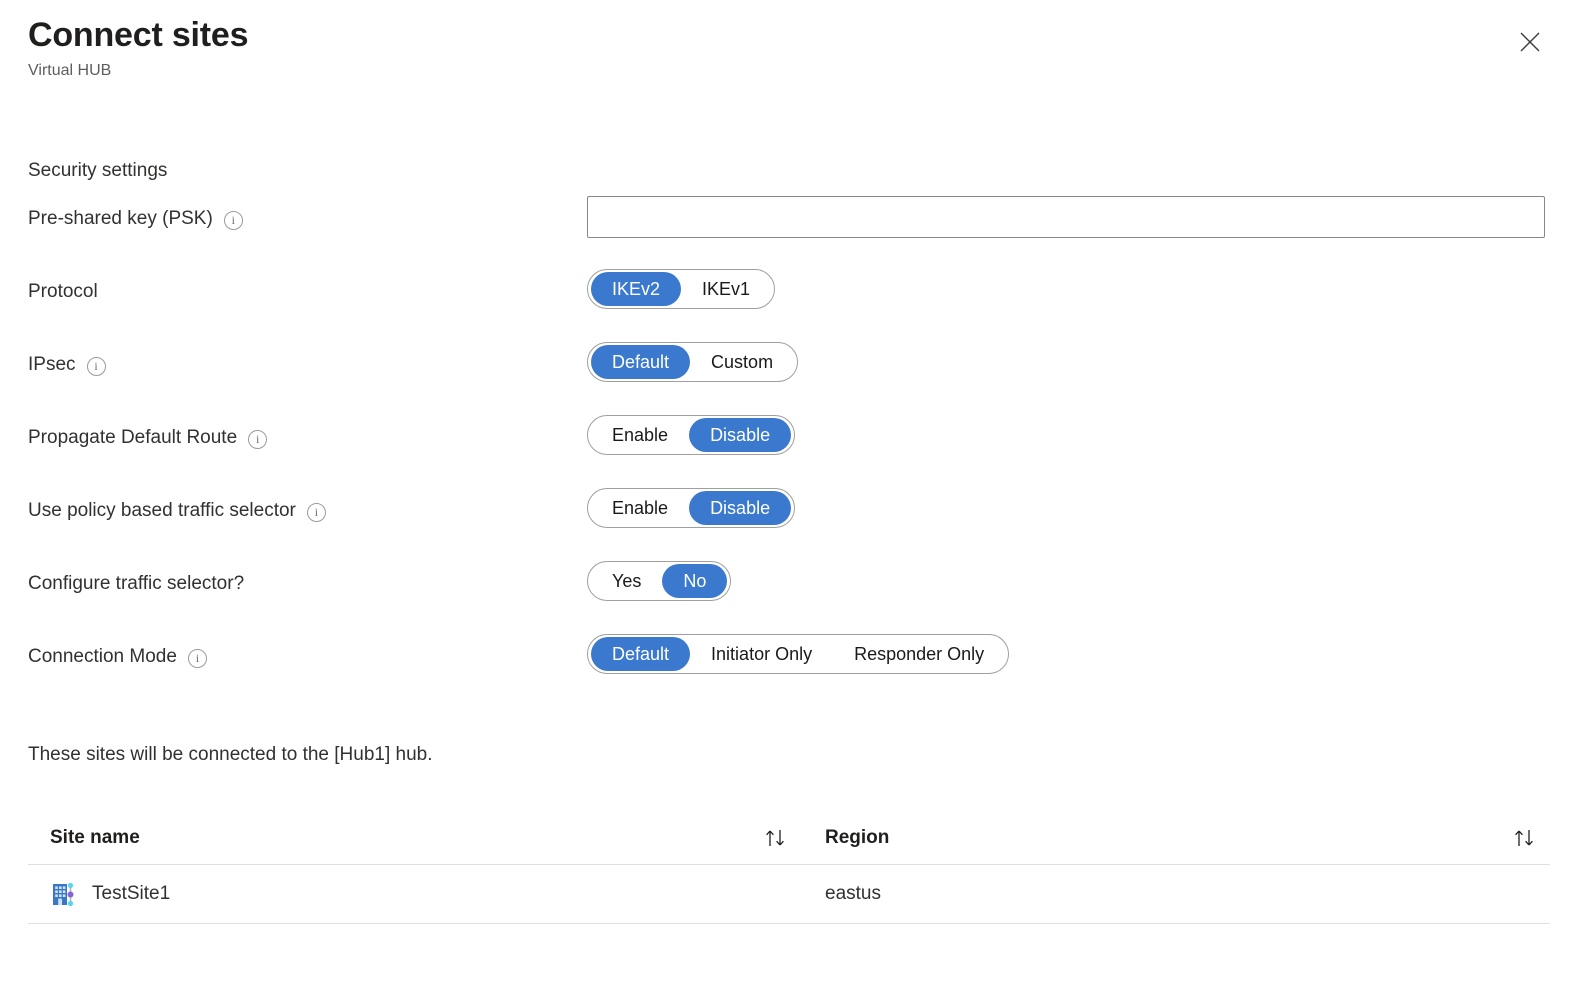 The image size is (1578, 987). I want to click on protocol-label: Protocol, so click(63, 291).